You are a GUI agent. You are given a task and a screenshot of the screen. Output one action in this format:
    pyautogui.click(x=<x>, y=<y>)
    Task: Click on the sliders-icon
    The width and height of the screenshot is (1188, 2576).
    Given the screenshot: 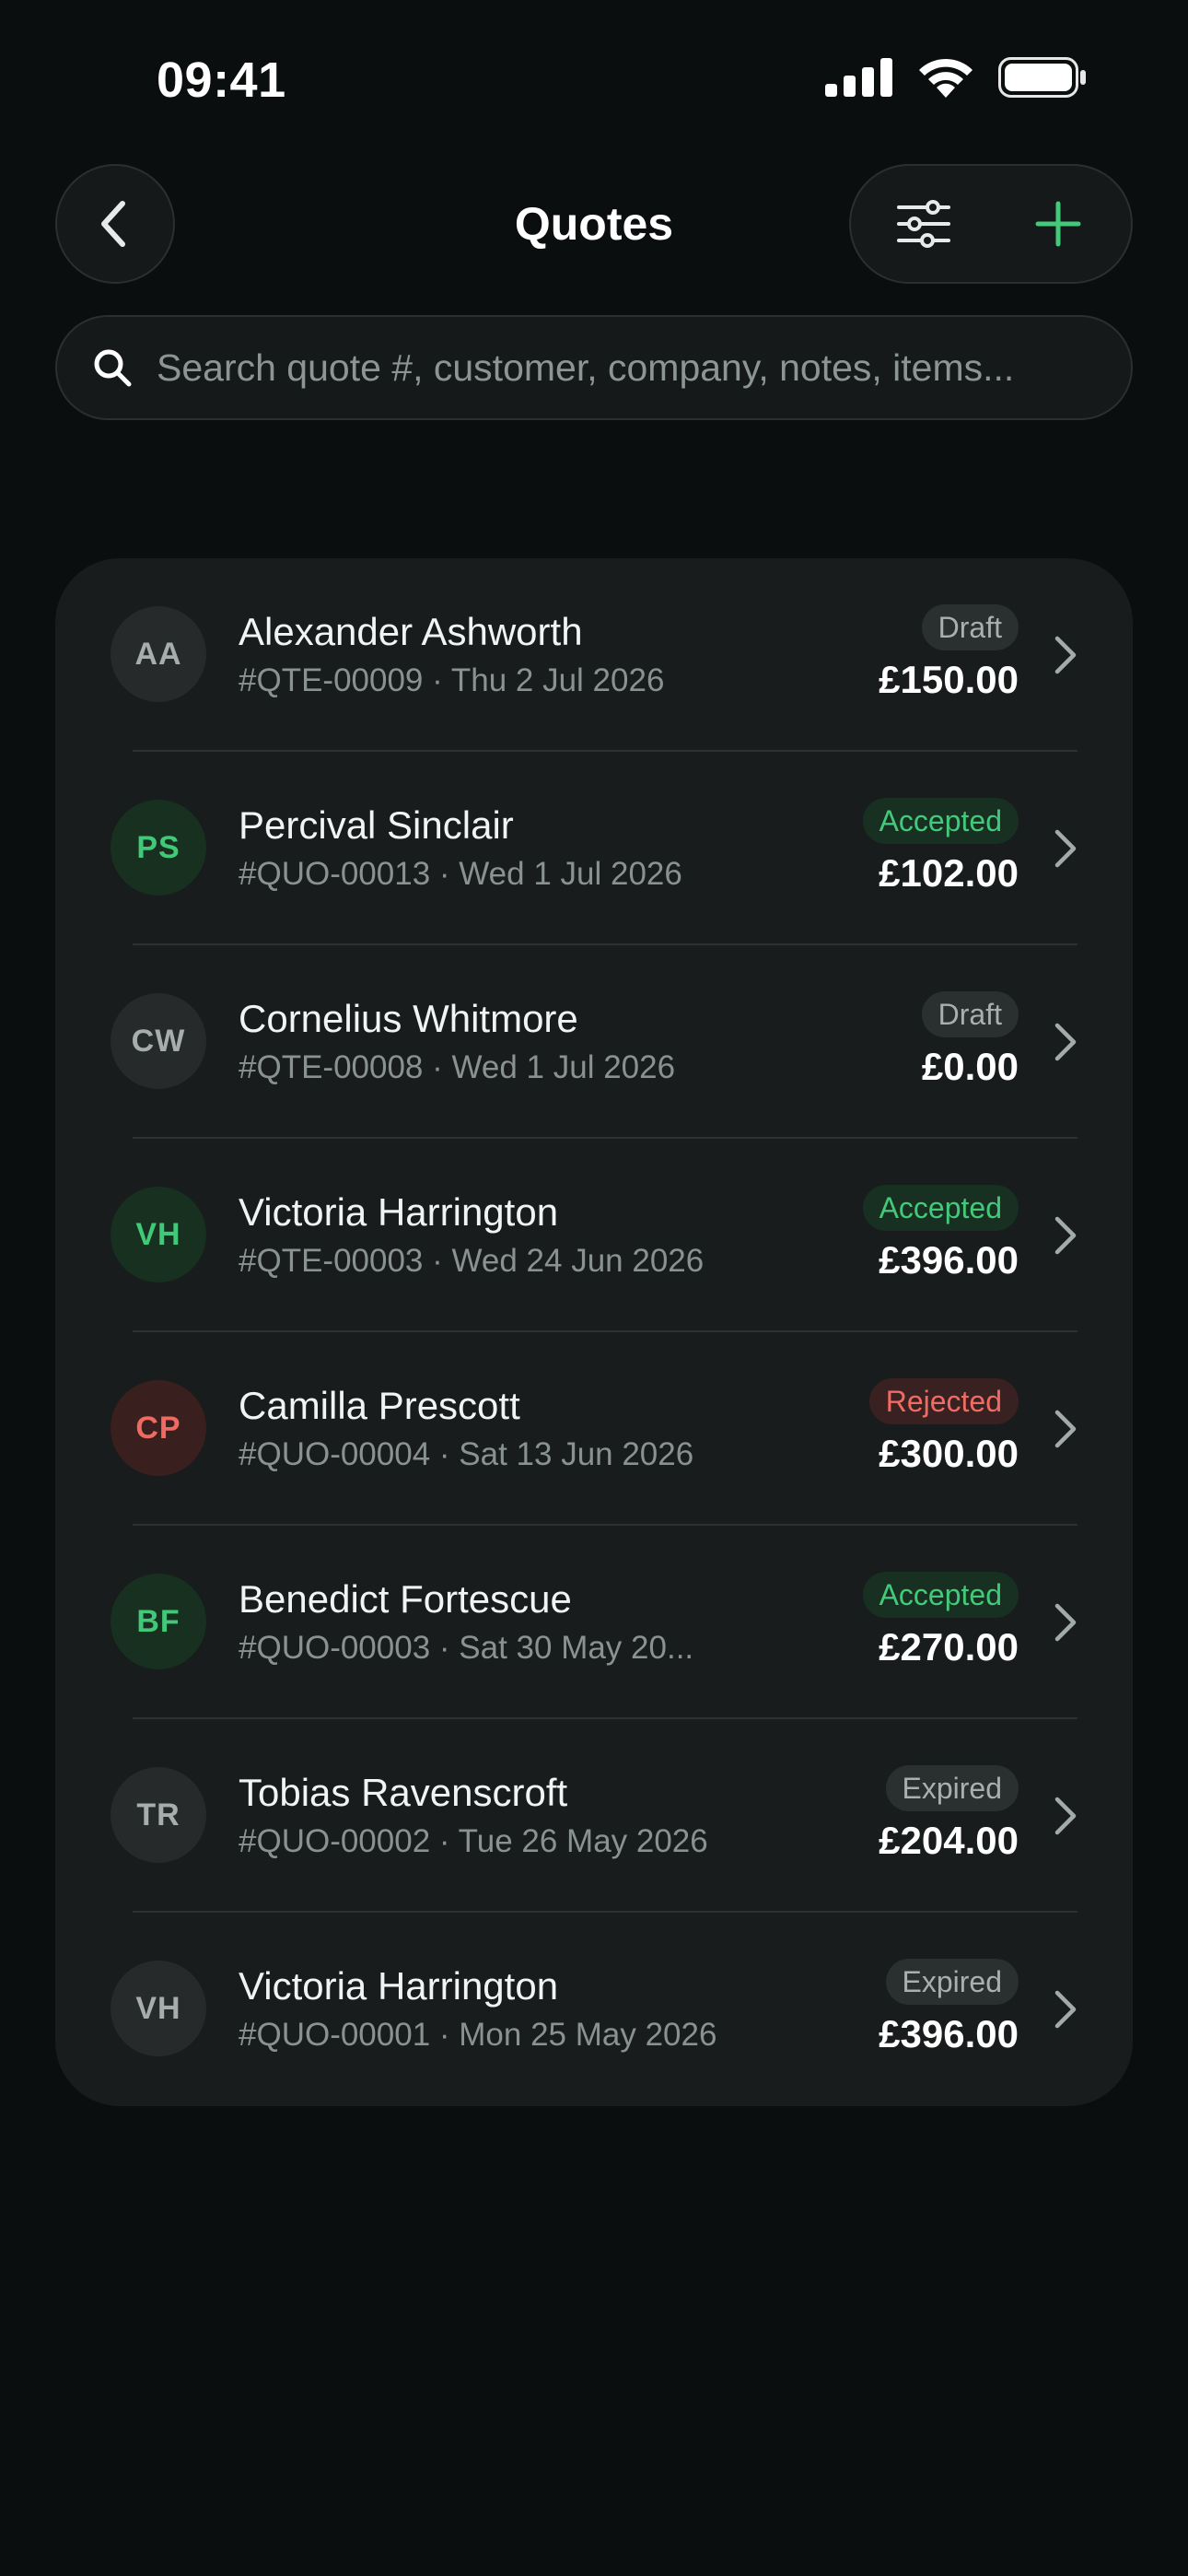 What is the action you would take?
    pyautogui.click(x=923, y=224)
    